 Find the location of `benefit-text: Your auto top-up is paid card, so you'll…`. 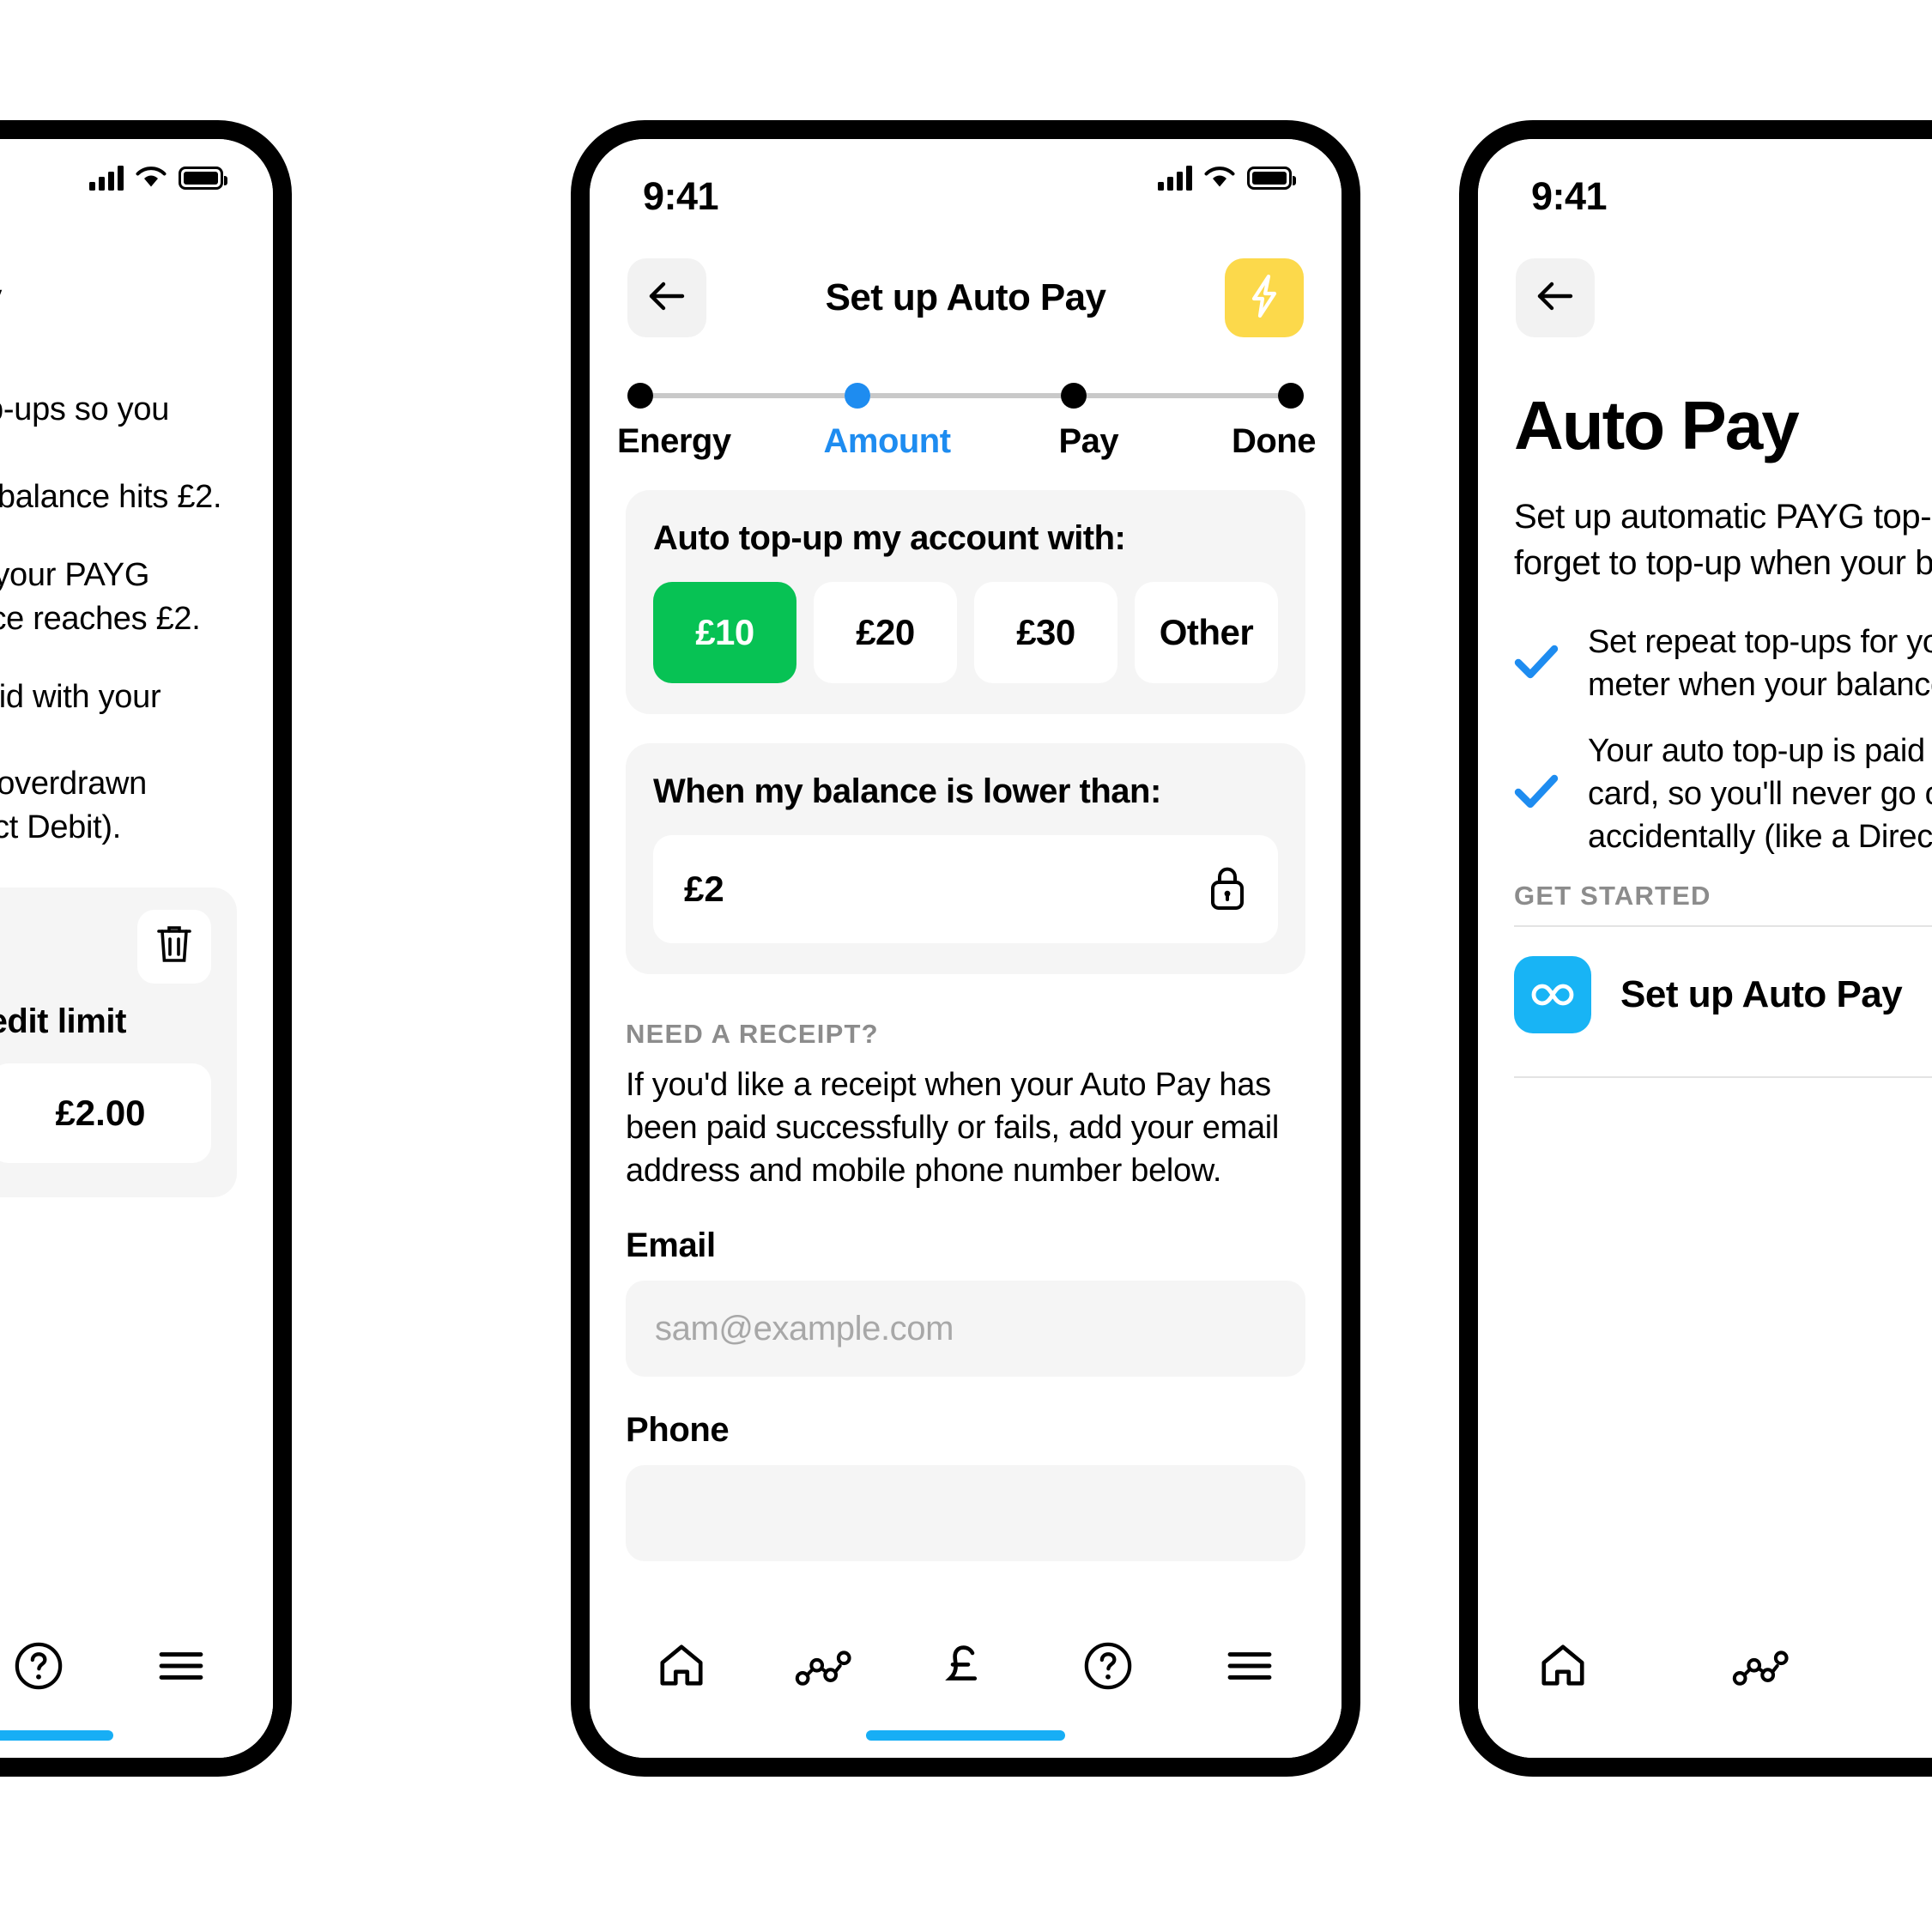

benefit-text: Your auto top-up is paid card, so you'll… is located at coordinates (1760, 794).